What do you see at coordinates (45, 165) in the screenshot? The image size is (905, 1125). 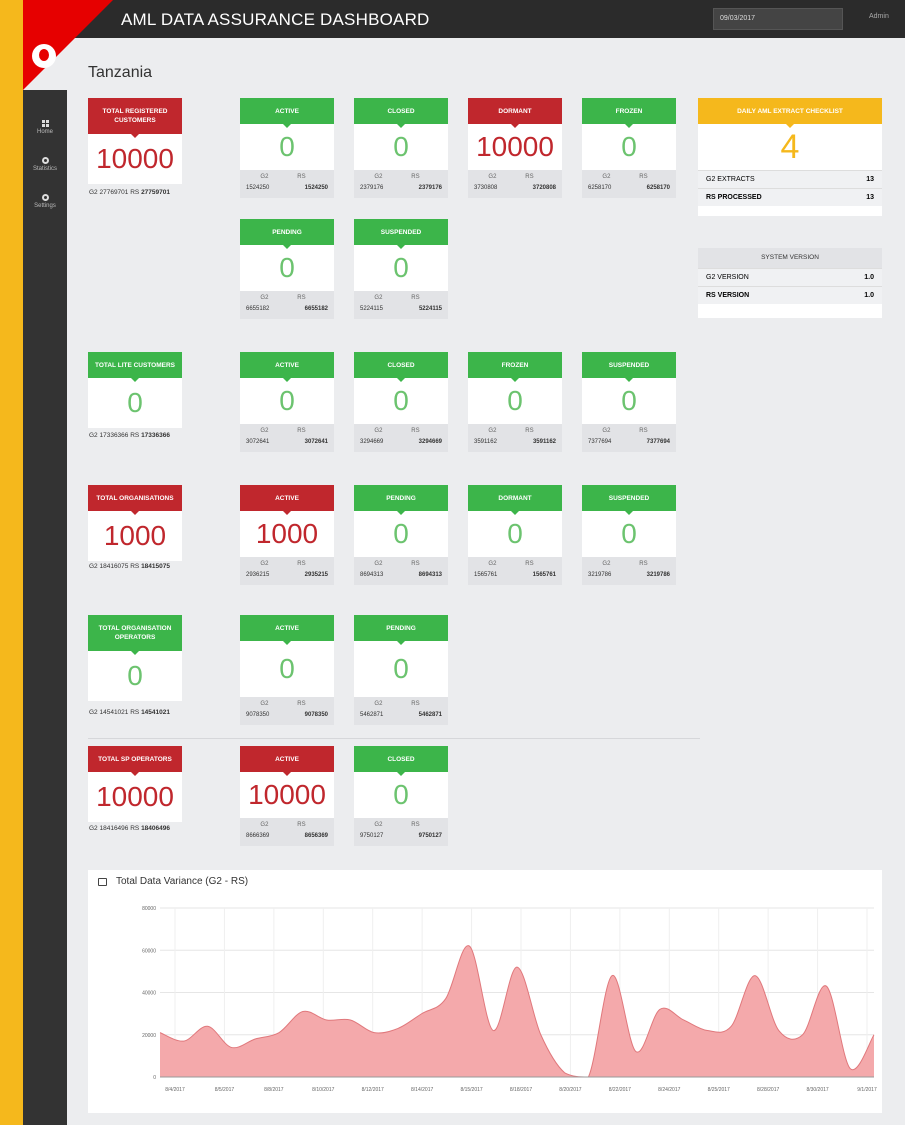 I see `sidebar-item-statistics: Statistics` at bounding box center [45, 165].